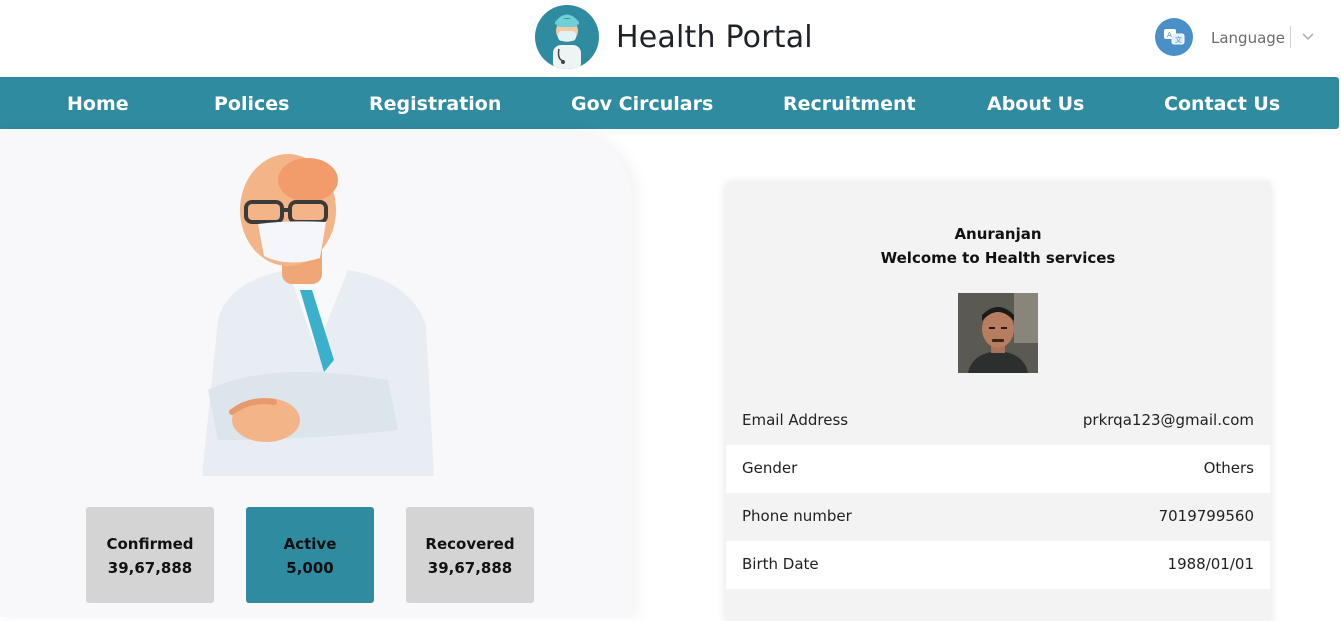 This screenshot has height=621, width=1341. What do you see at coordinates (1174, 37) in the screenshot?
I see `translate-icon: A 文` at bounding box center [1174, 37].